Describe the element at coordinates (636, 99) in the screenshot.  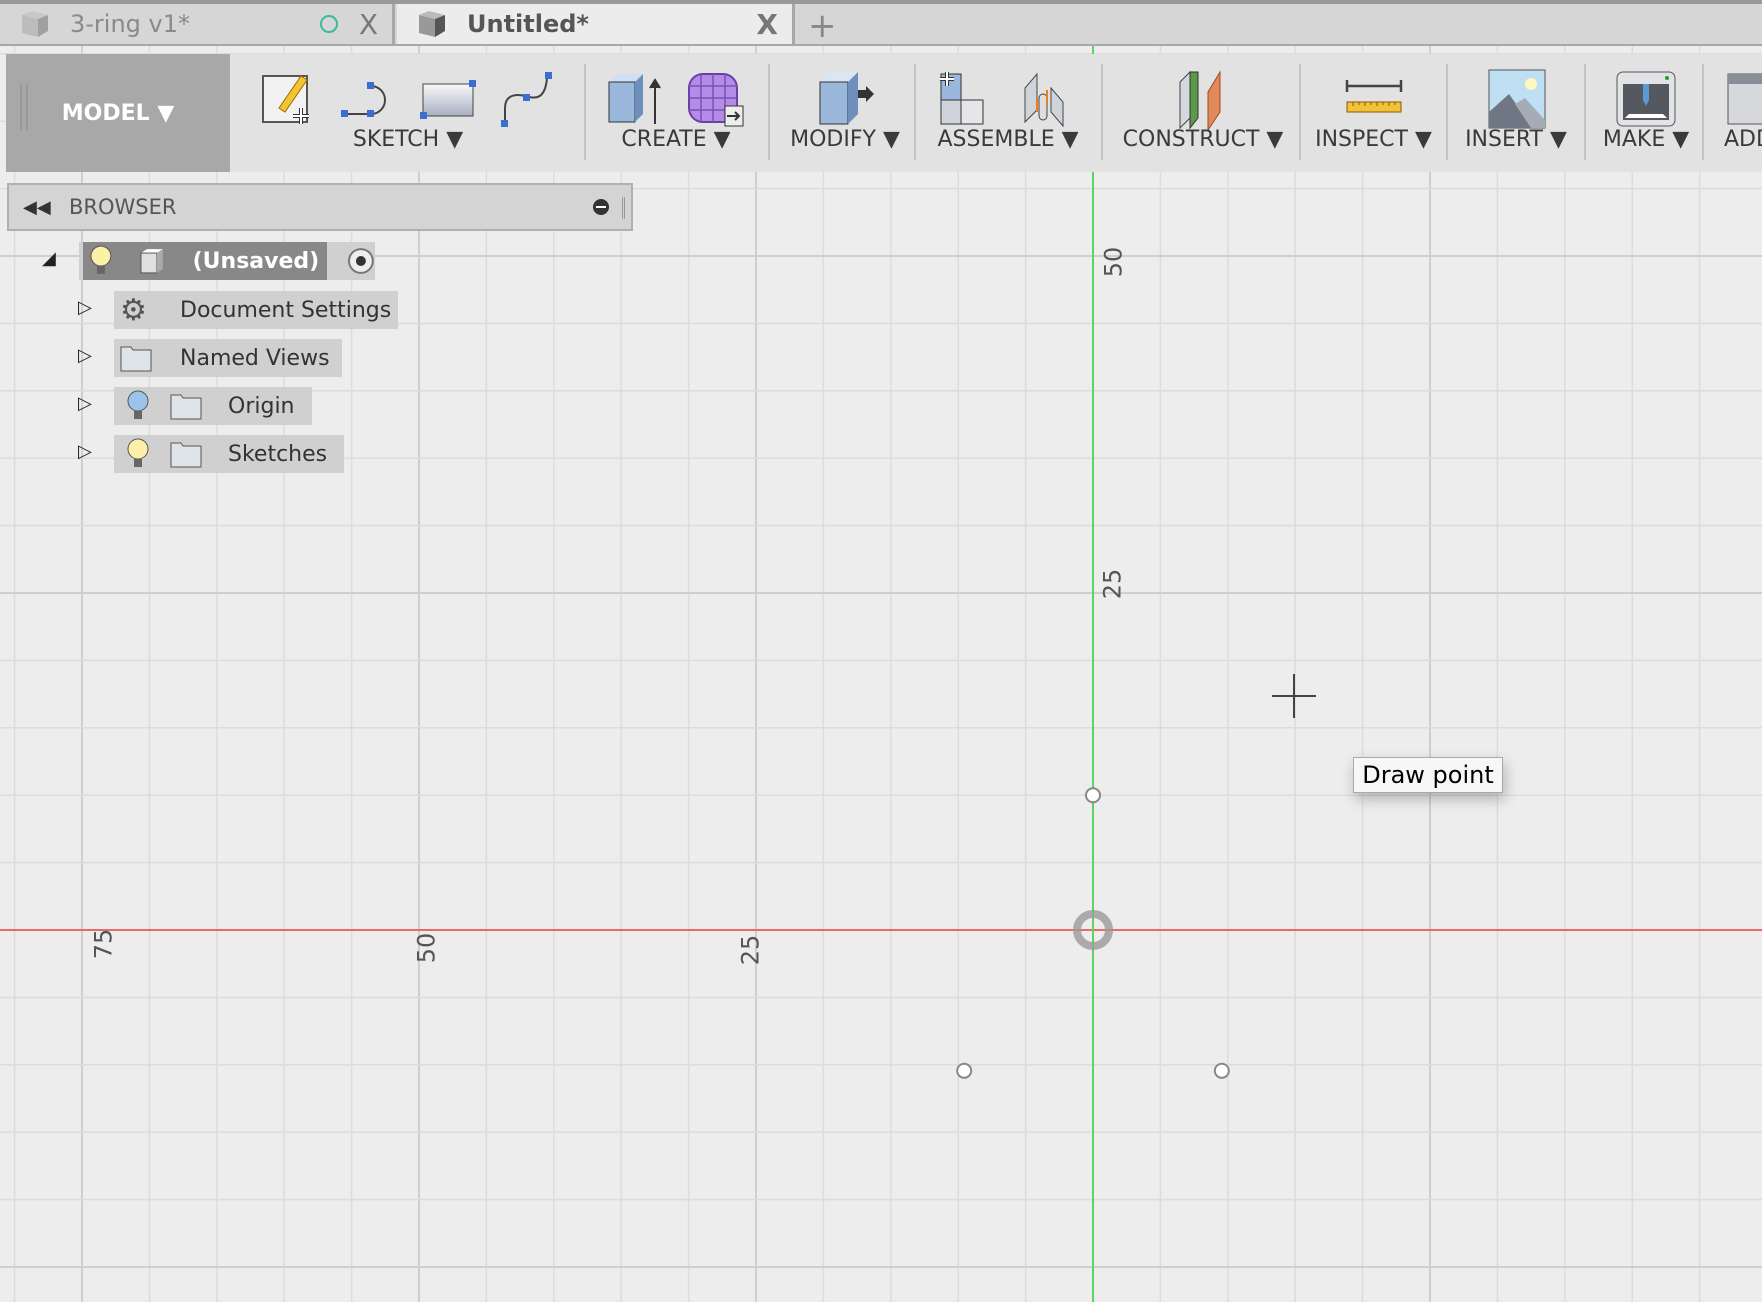
I see `extrude-icon` at that location.